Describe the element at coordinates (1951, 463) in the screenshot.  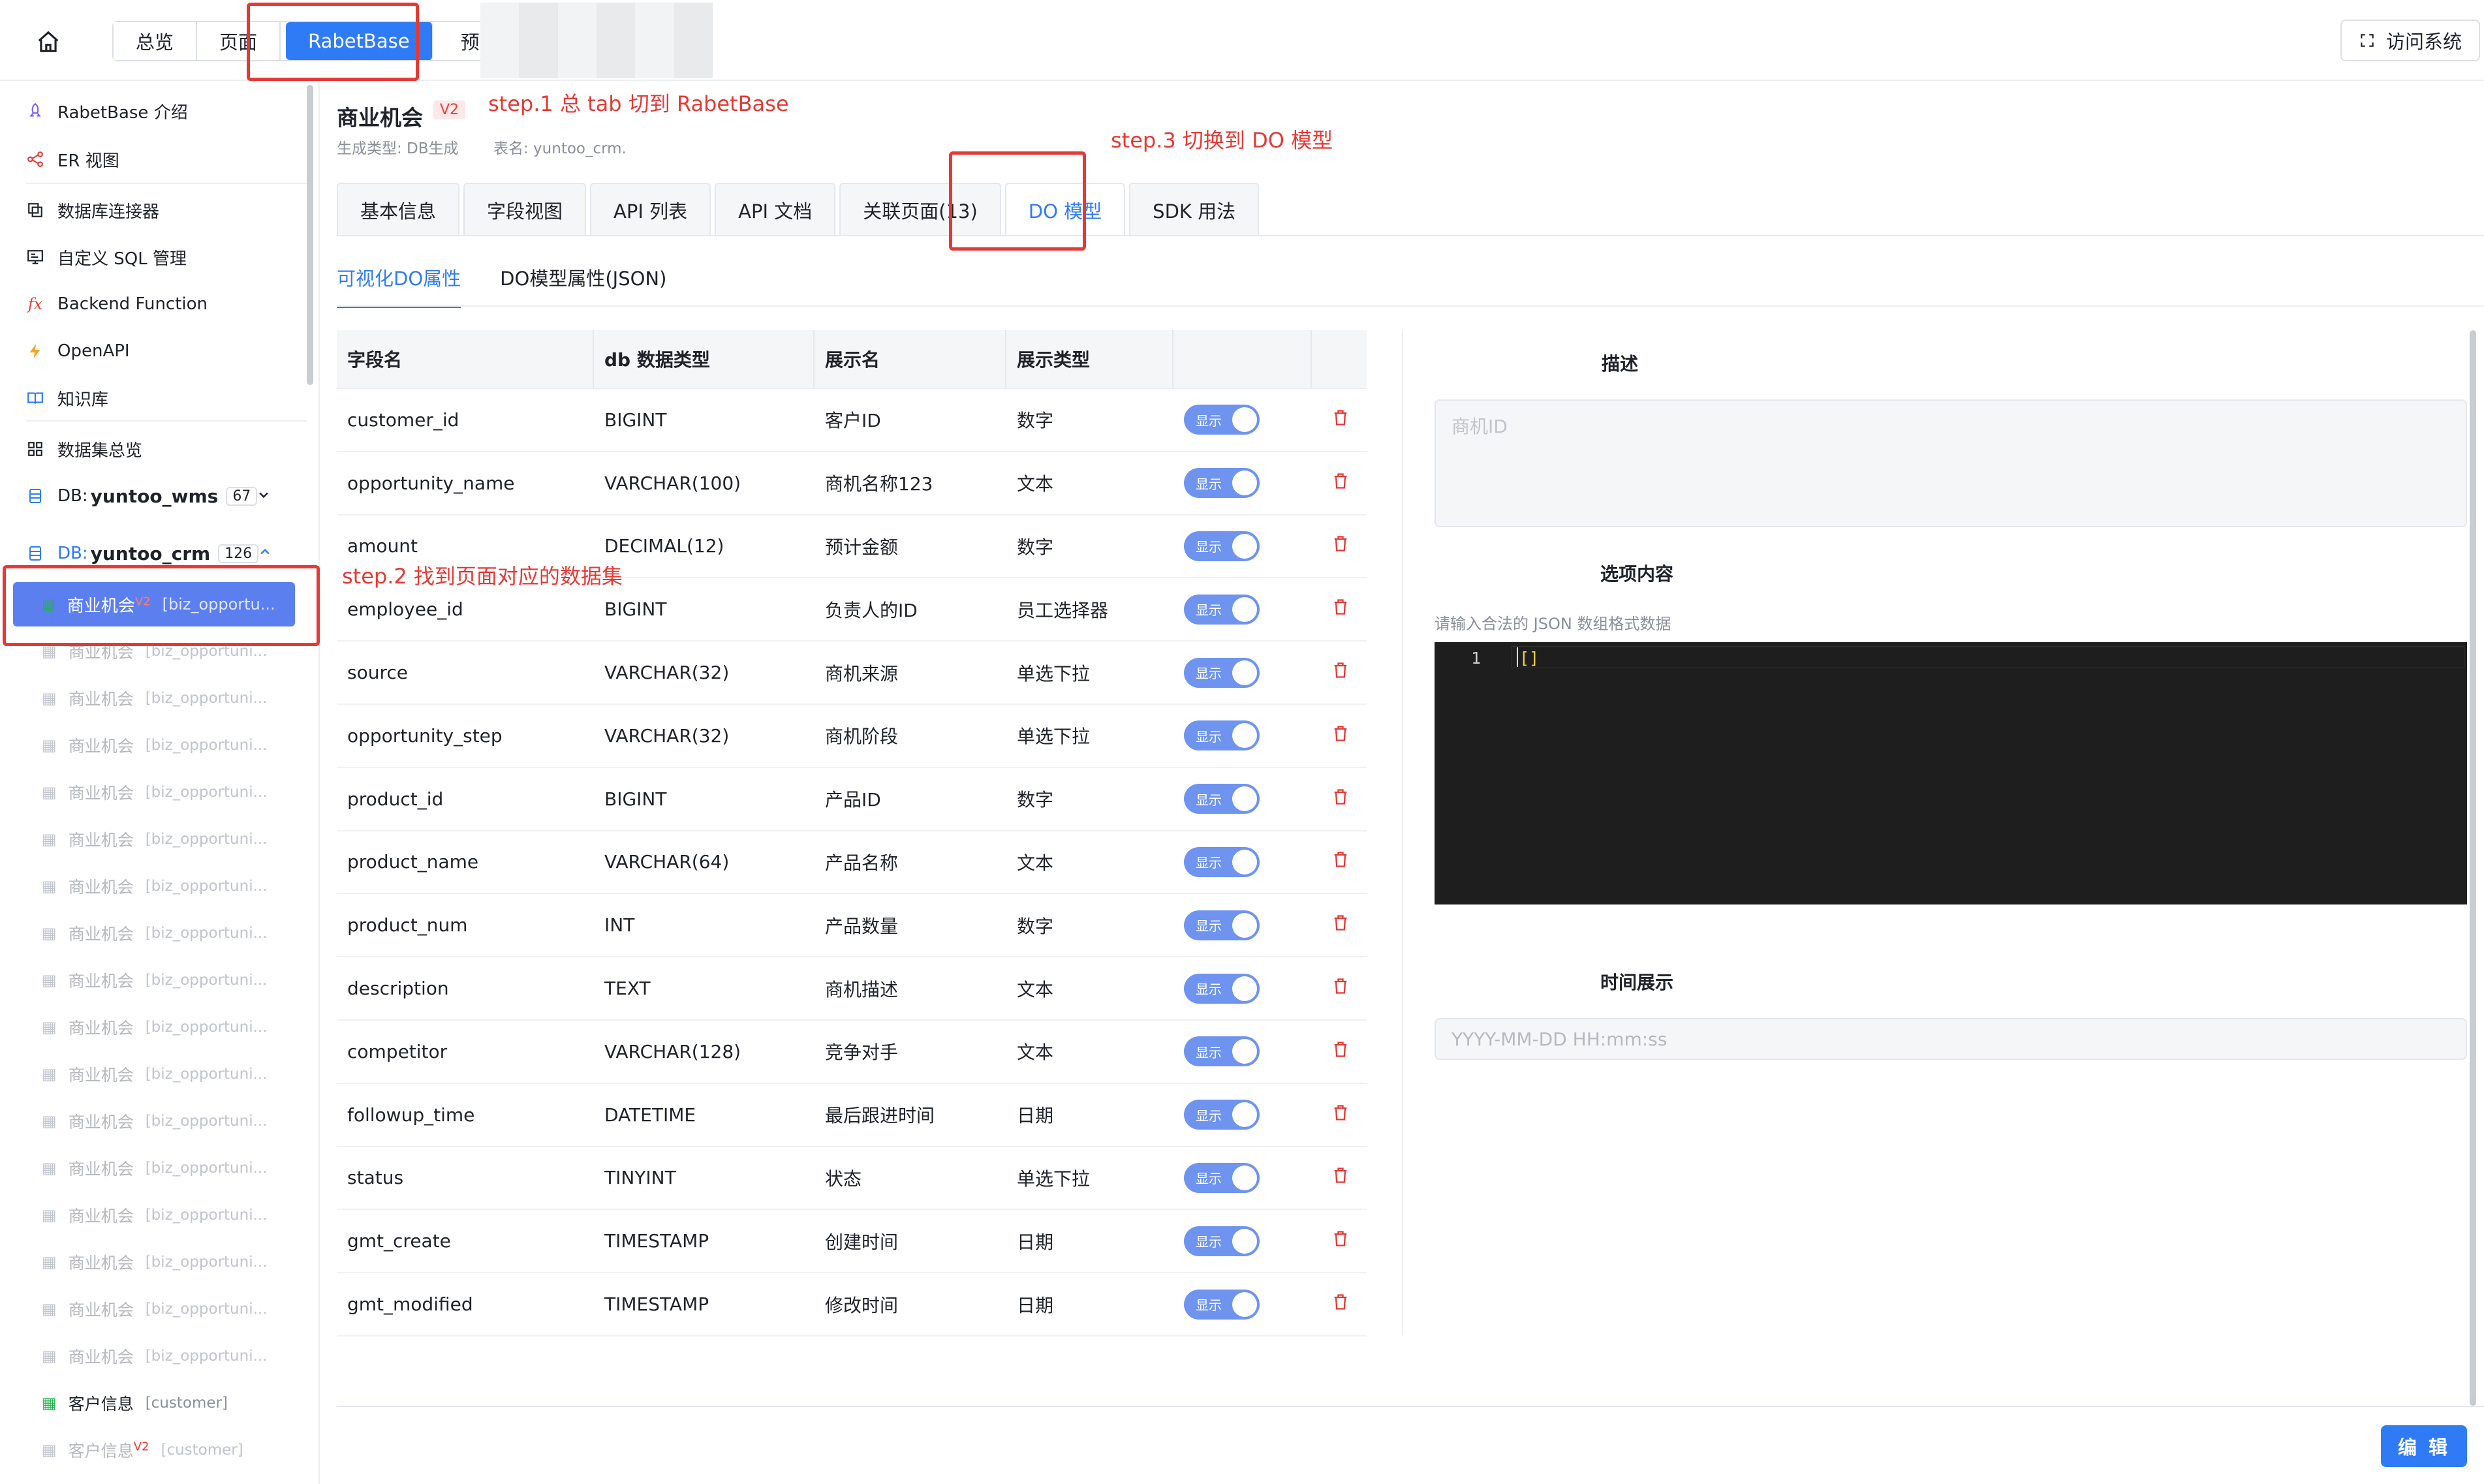
I see `description-field: 商机ID` at that location.